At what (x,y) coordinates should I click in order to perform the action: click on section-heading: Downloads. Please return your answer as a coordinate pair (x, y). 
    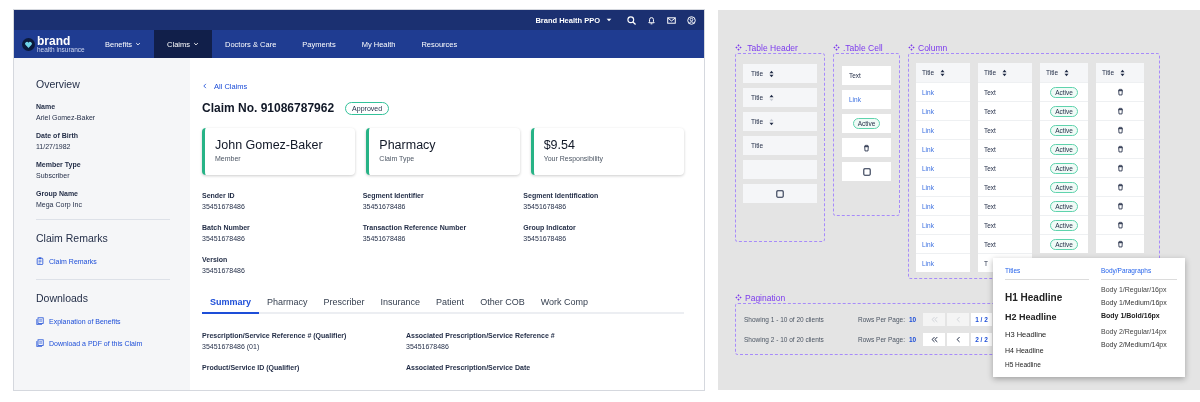
    Looking at the image, I should click on (62, 298).